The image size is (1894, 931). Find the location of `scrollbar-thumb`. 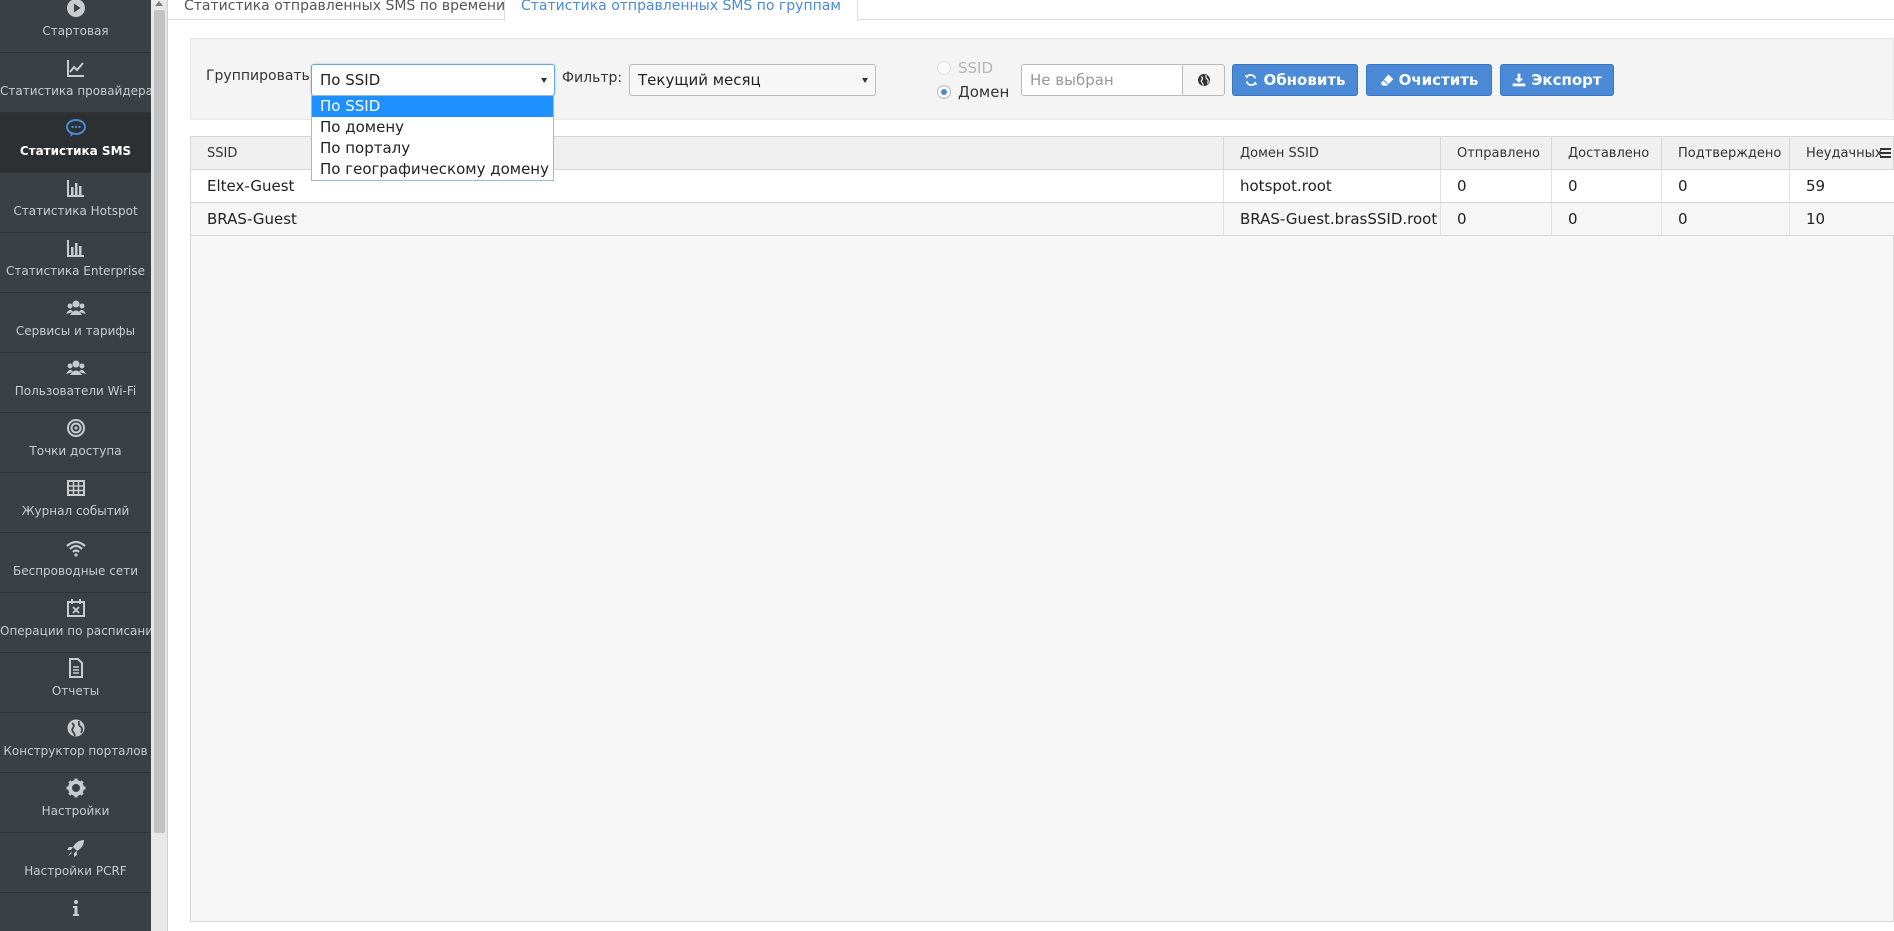

scrollbar-thumb is located at coordinates (159, 421).